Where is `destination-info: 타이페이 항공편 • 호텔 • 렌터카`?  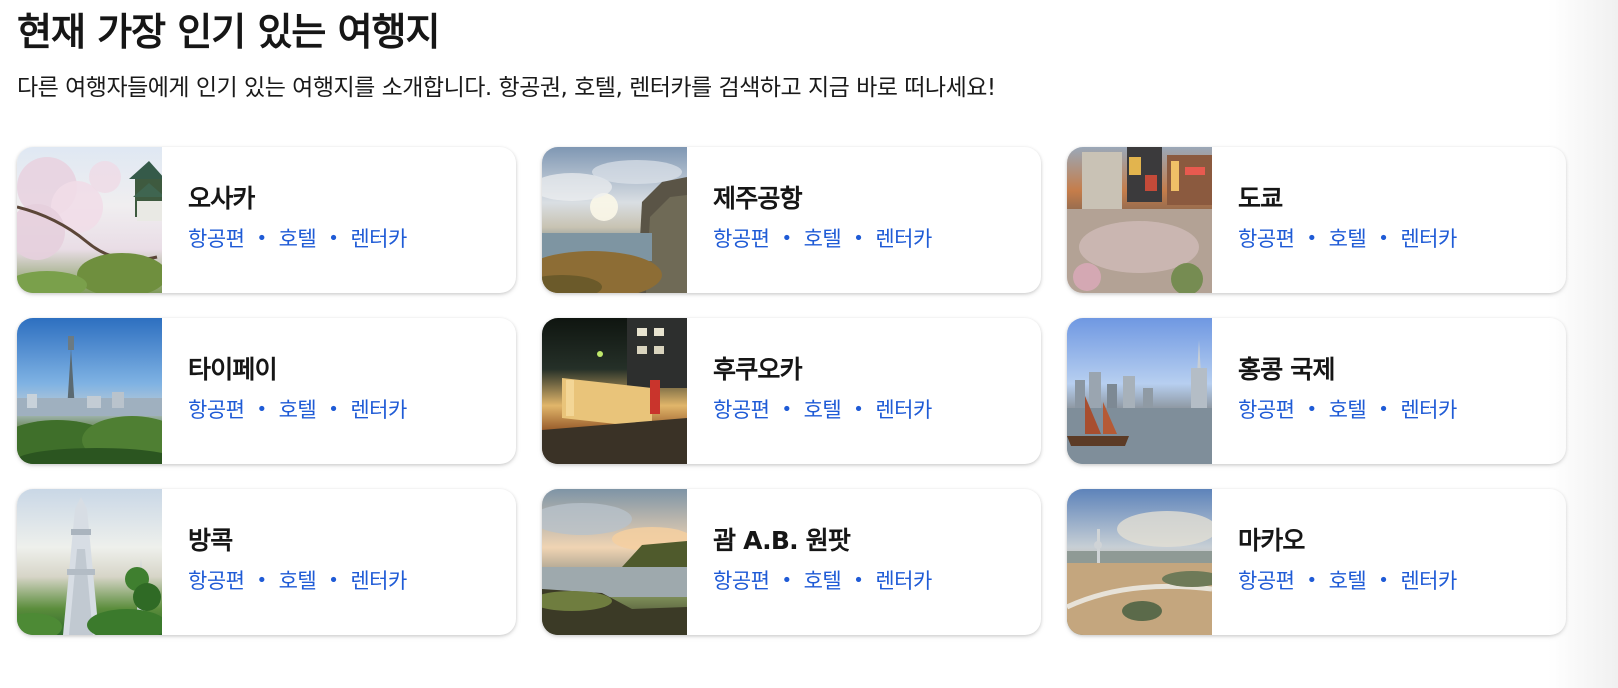
destination-info: 타이페이 항공편 • 호텔 • 렌터카 is located at coordinates (284, 391).